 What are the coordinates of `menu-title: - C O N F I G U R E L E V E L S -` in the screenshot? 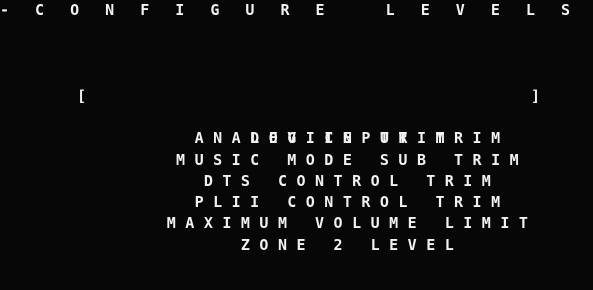 It's located at (296, 10).